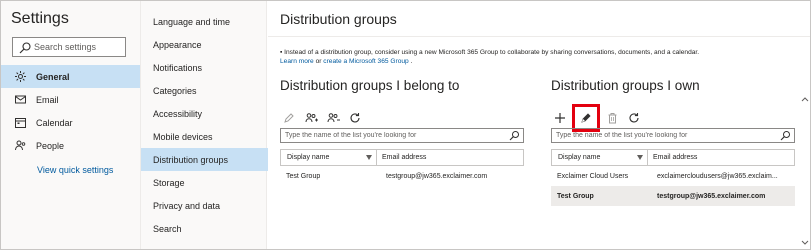 The image size is (811, 250). I want to click on gear-icon, so click(20, 76).